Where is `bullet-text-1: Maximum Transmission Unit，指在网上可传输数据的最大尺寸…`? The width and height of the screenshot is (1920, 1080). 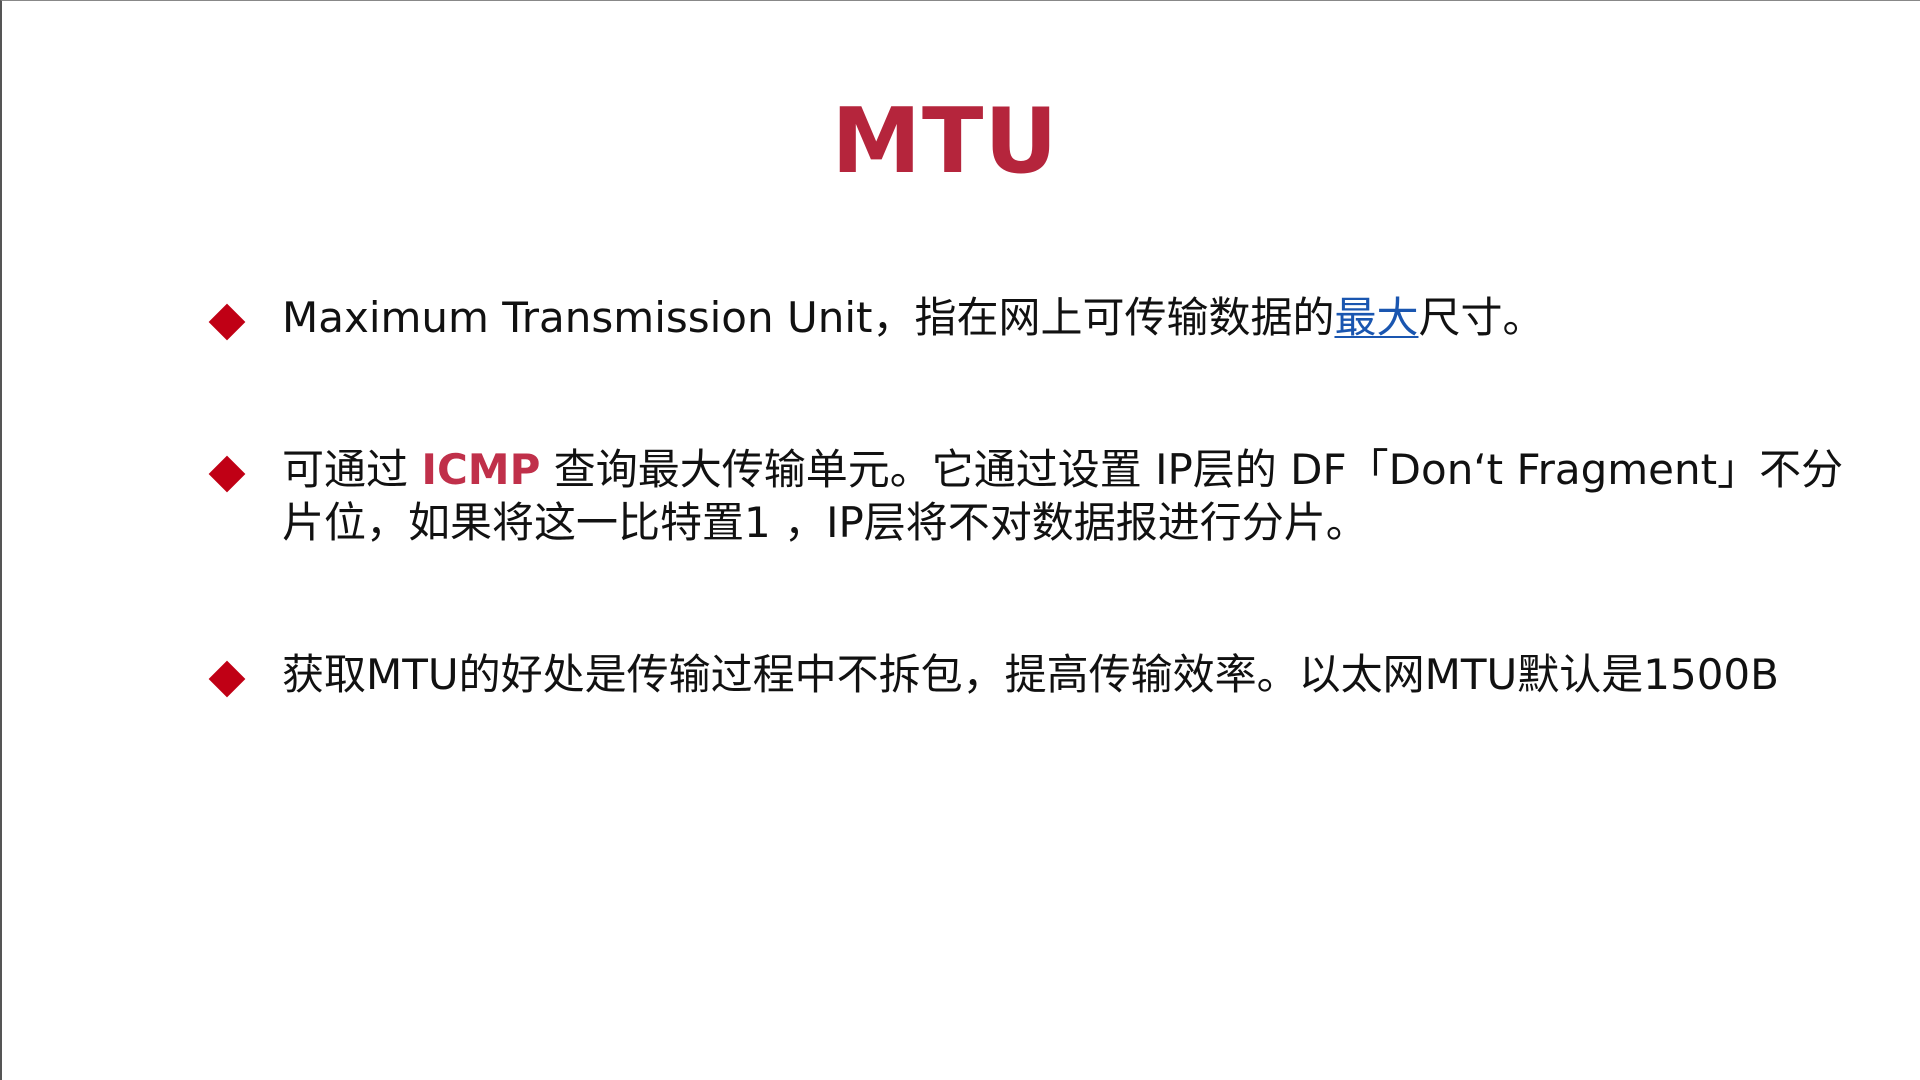
bullet-text-1: Maximum Transmission Unit，指在网上可传输数据的最大尺寸… is located at coordinates (1082, 317).